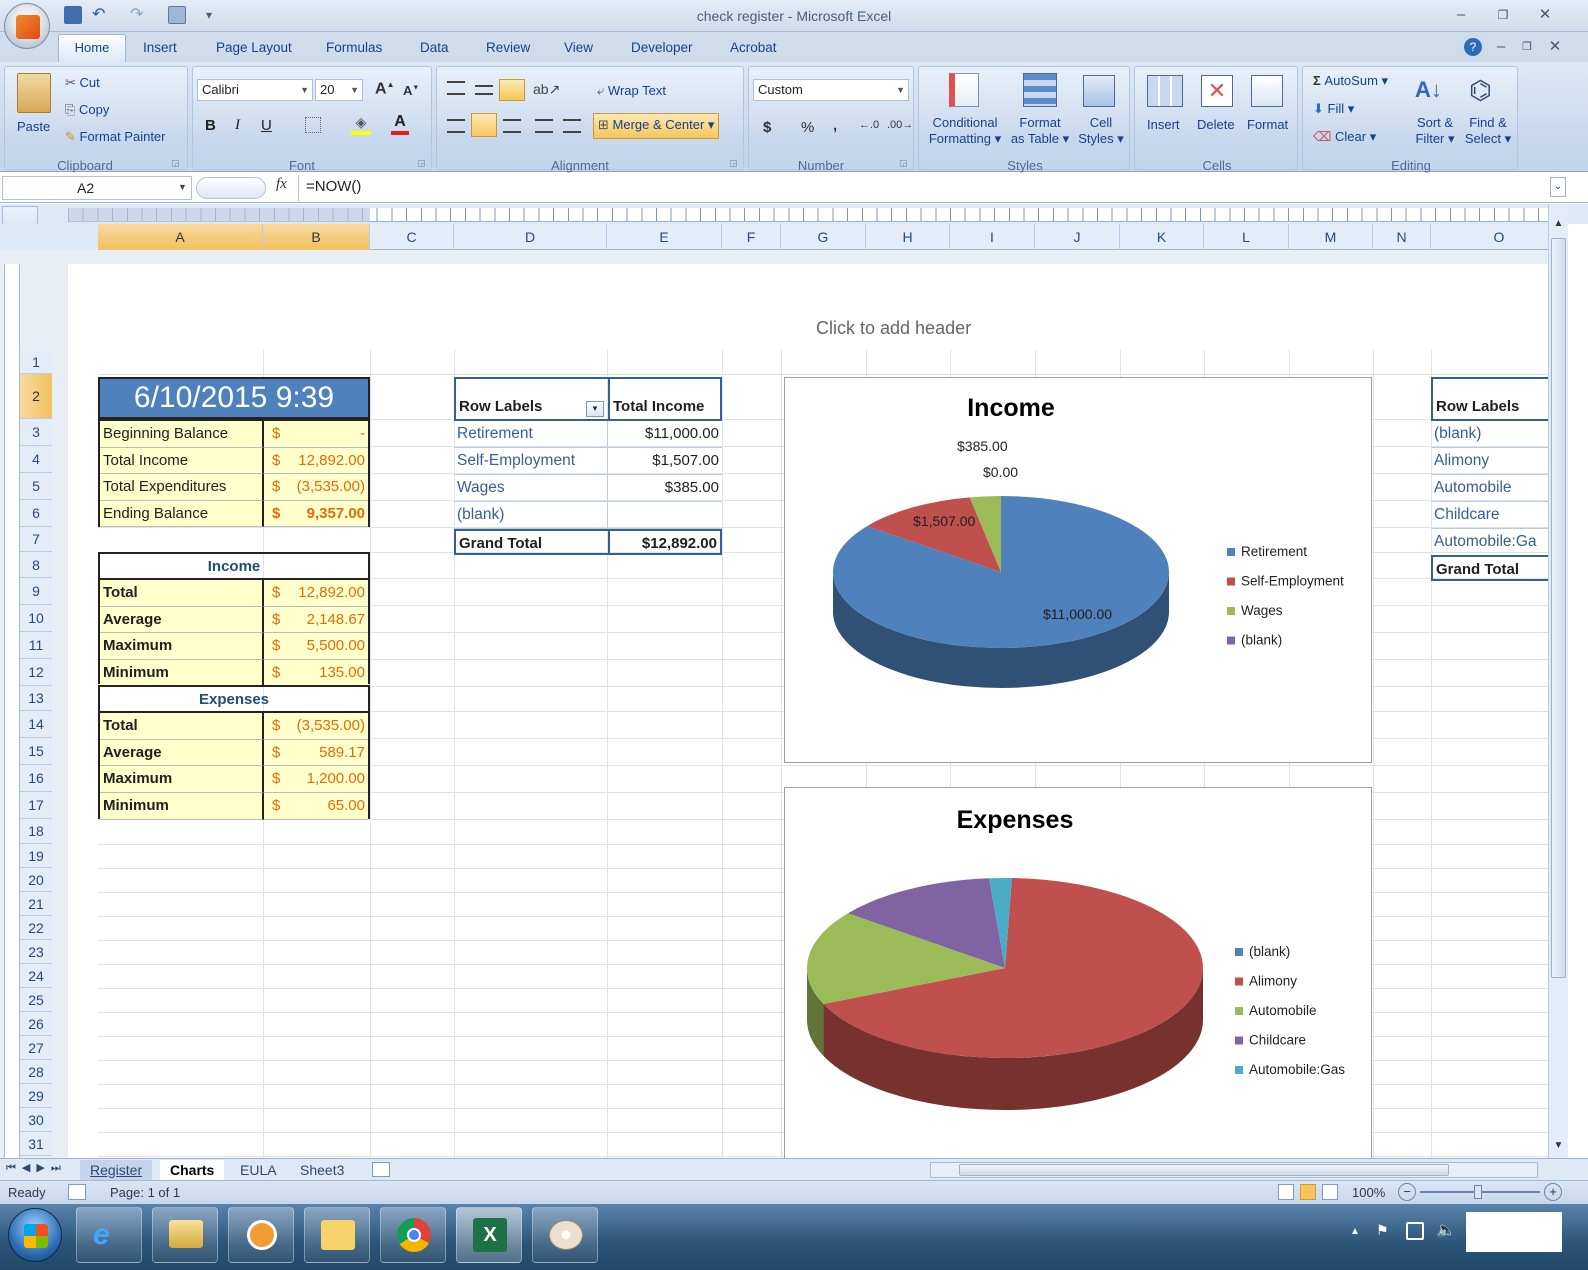 The height and width of the screenshot is (1270, 1588). Describe the element at coordinates (631, 91) in the screenshot. I see `wrap-text-button: ⤶ Wrap Text` at that location.